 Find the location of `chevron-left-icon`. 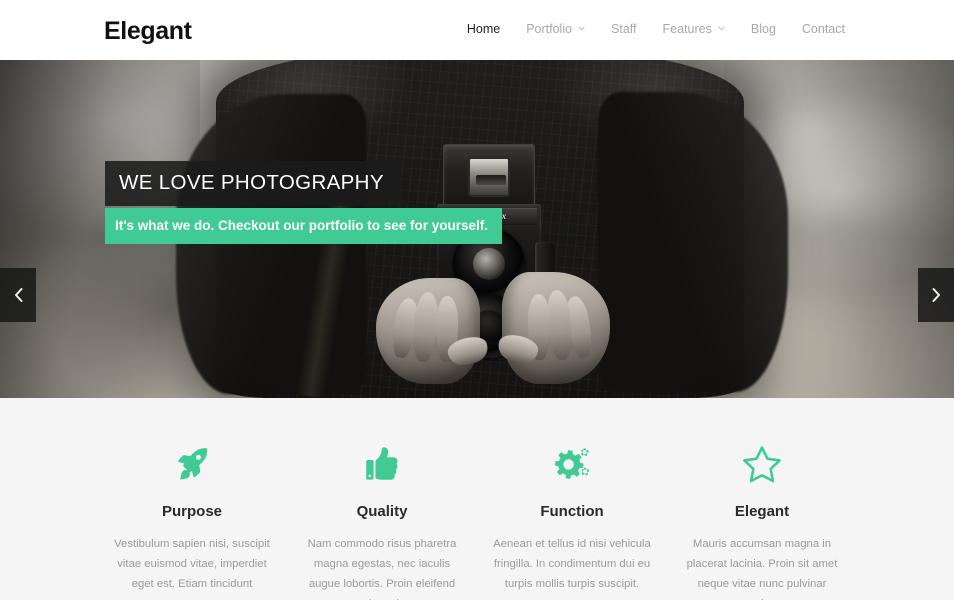

chevron-left-icon is located at coordinates (18, 295).